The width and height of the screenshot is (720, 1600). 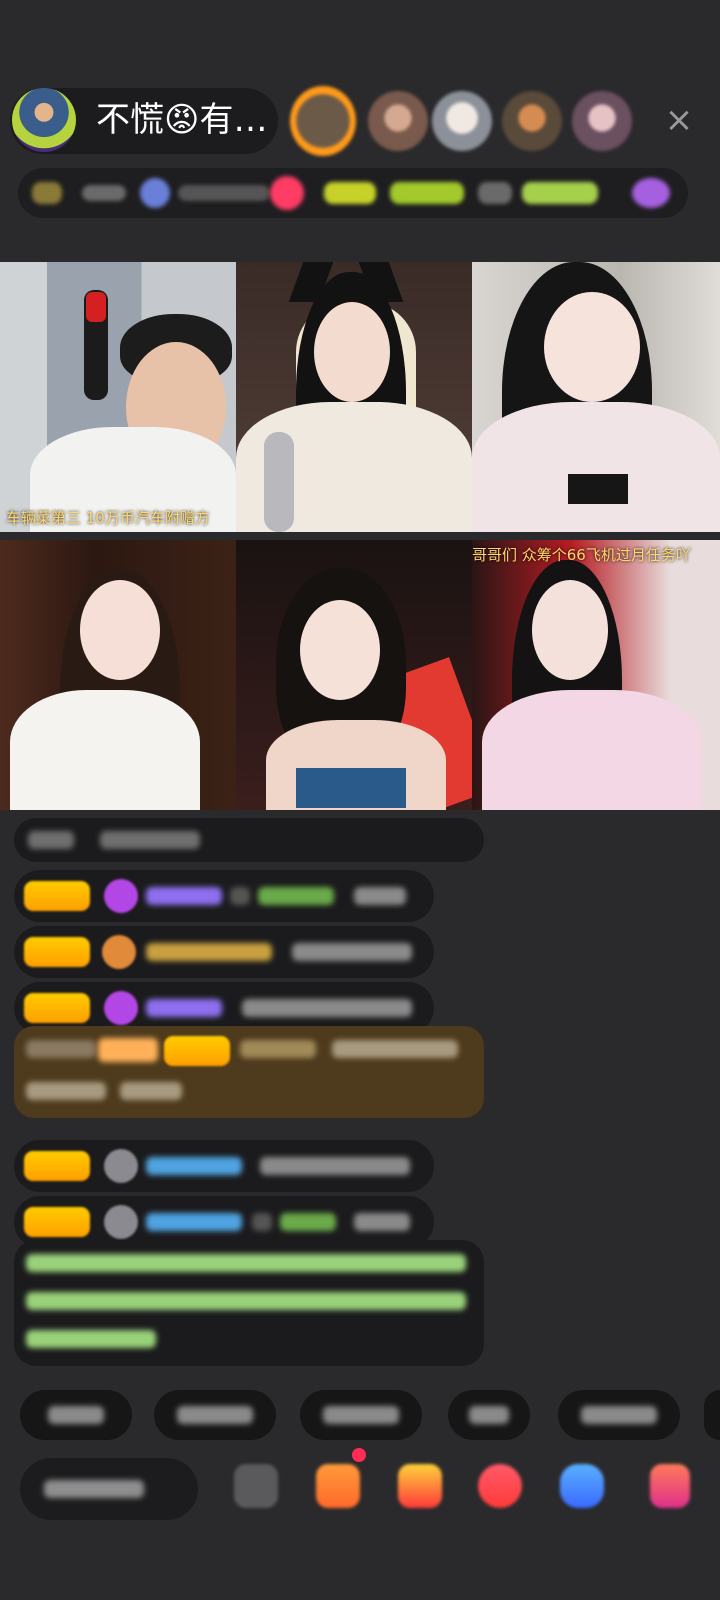 I want to click on live-tag-bar, so click(x=353, y=193).